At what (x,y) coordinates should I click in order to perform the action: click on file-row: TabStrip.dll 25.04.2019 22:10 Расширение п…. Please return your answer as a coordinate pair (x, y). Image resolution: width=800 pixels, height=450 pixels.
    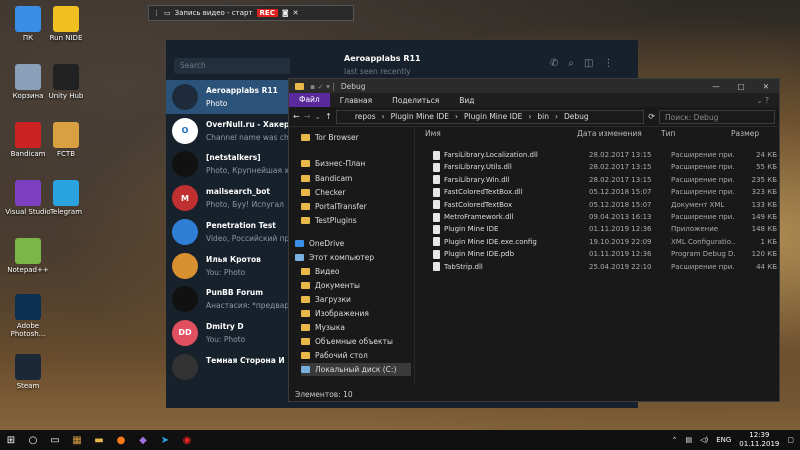
    Looking at the image, I should click on (605, 267).